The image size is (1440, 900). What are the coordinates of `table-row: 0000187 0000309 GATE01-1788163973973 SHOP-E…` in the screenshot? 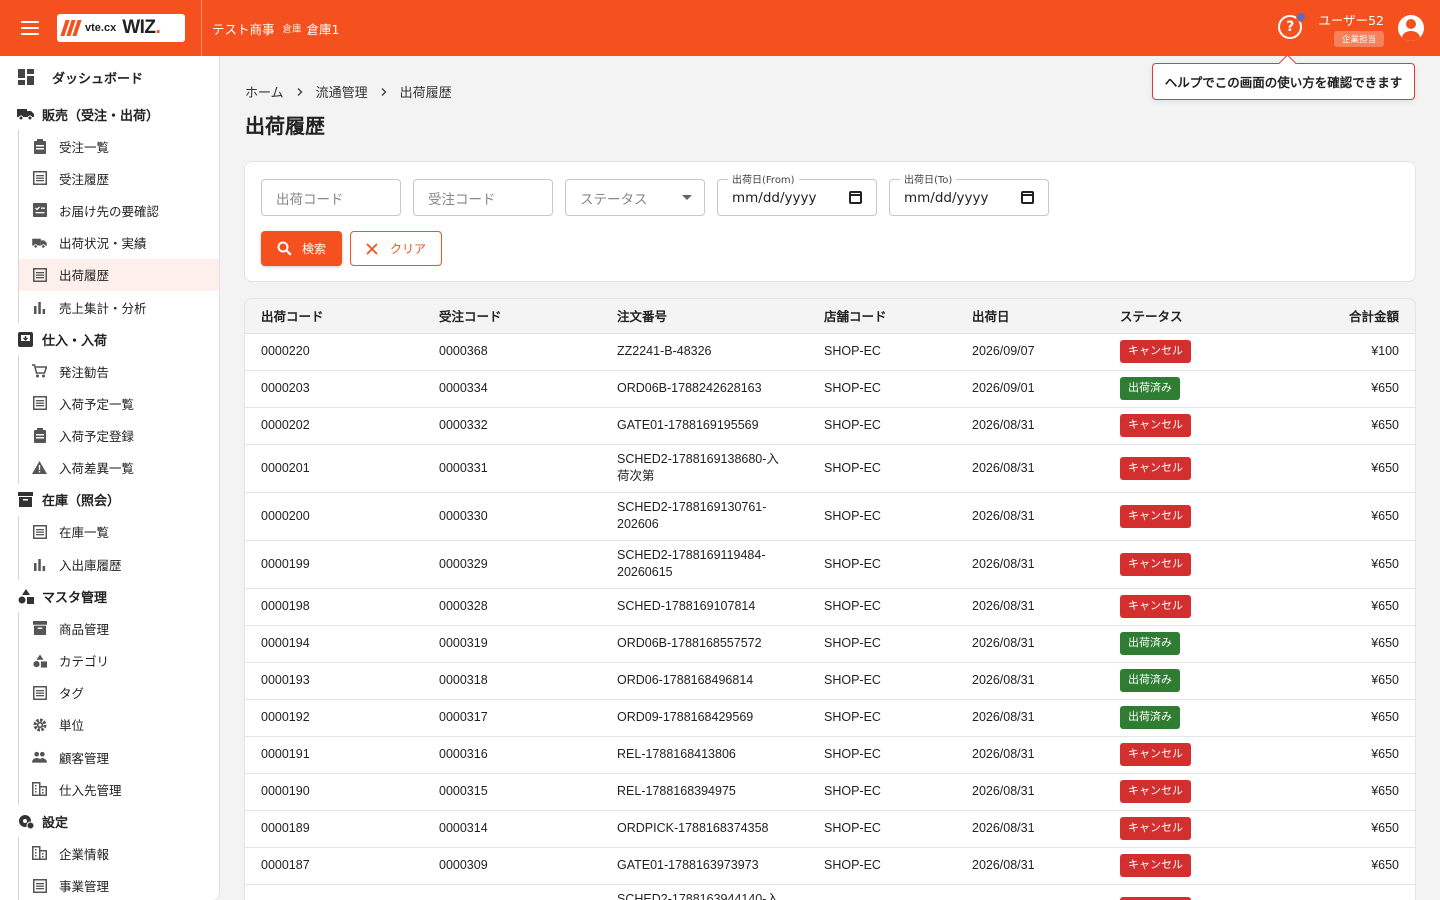 It's located at (830, 866).